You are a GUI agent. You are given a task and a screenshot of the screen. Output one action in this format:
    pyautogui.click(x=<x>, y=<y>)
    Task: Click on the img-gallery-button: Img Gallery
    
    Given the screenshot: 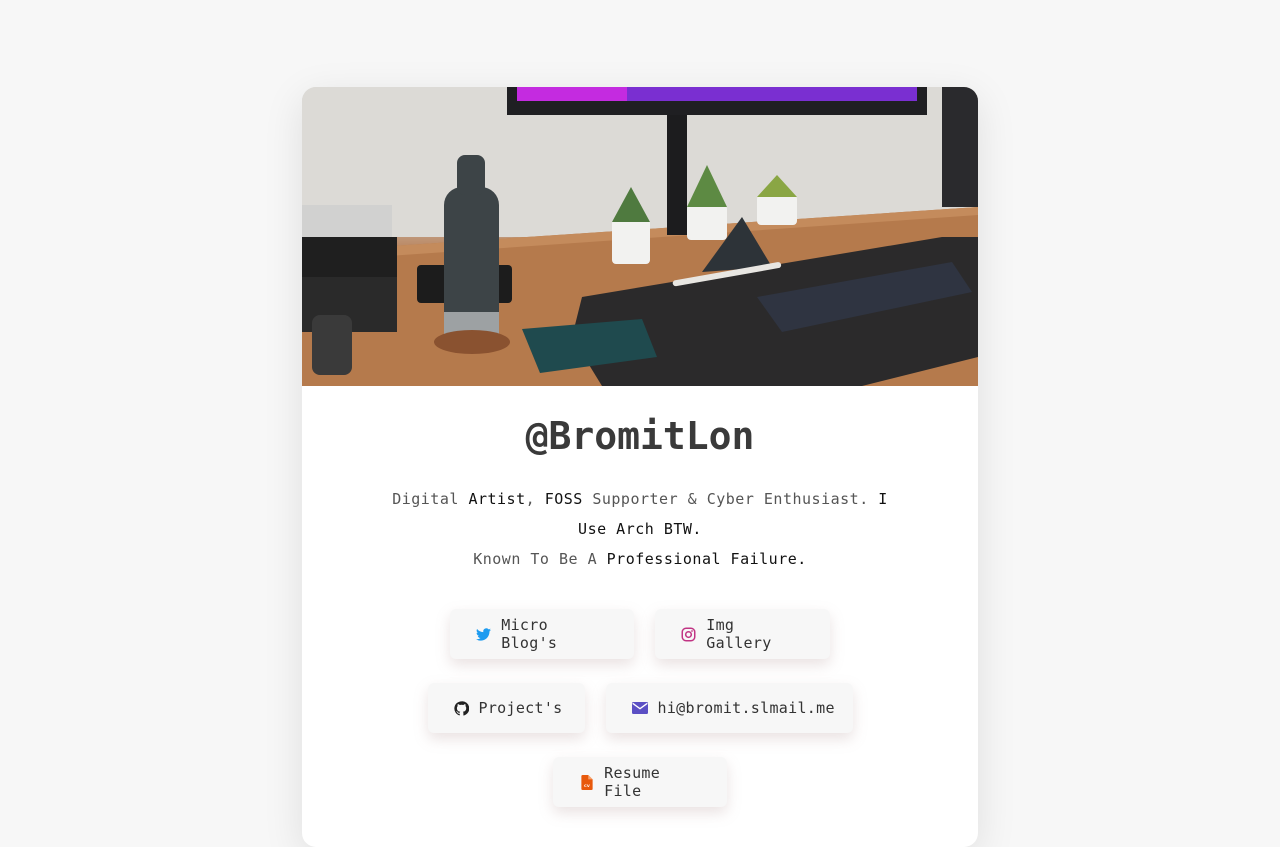 What is the action you would take?
    pyautogui.click(x=742, y=634)
    